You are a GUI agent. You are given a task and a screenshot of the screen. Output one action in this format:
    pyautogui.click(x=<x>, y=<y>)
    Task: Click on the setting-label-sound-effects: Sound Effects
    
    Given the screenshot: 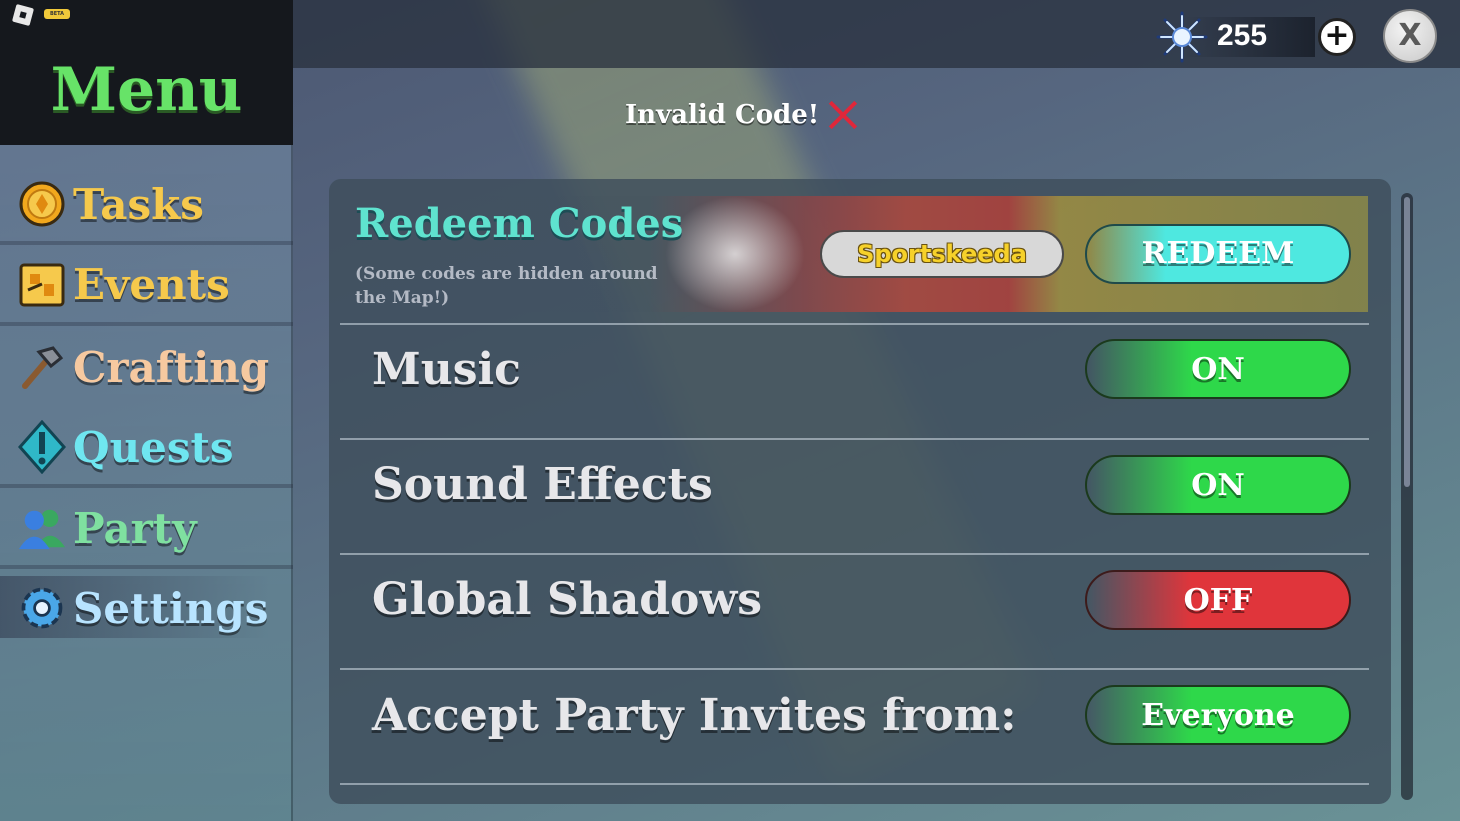 What is the action you would take?
    pyautogui.click(x=542, y=484)
    